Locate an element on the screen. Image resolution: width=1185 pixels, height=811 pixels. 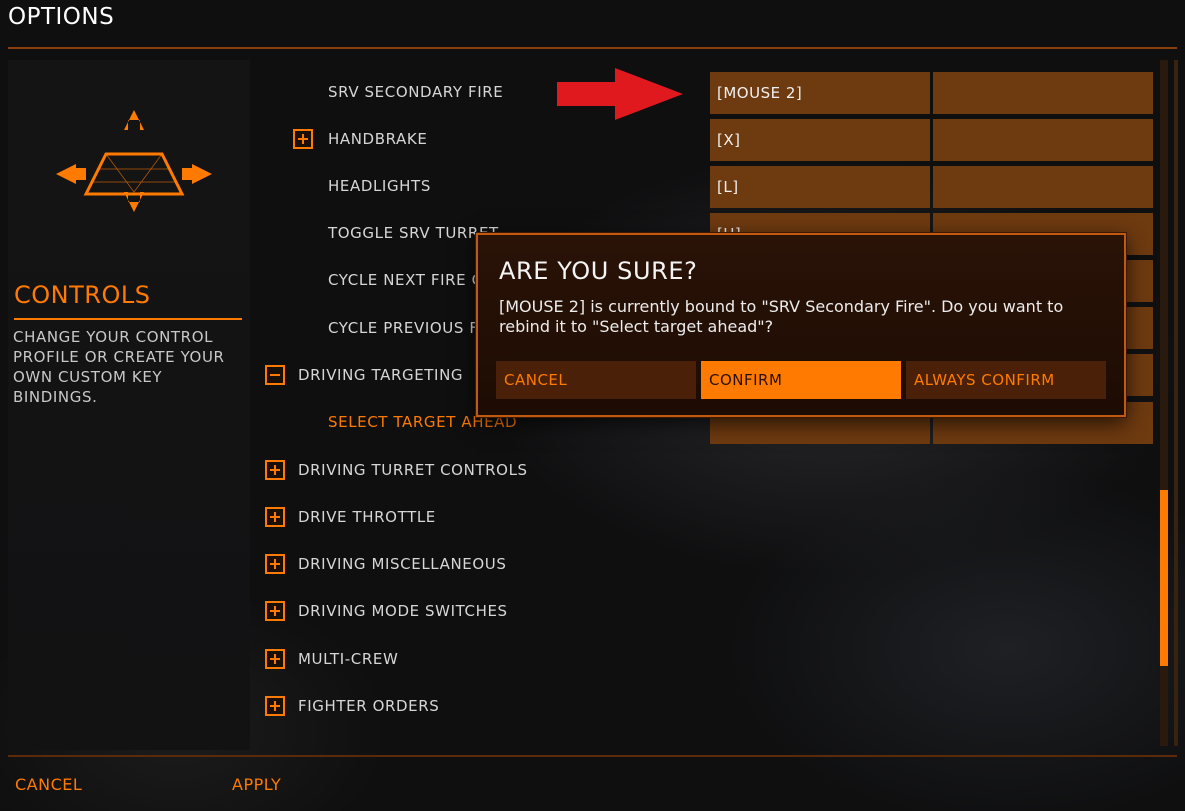
category-label: DRIVE THROTTLE is located at coordinates (367, 517).